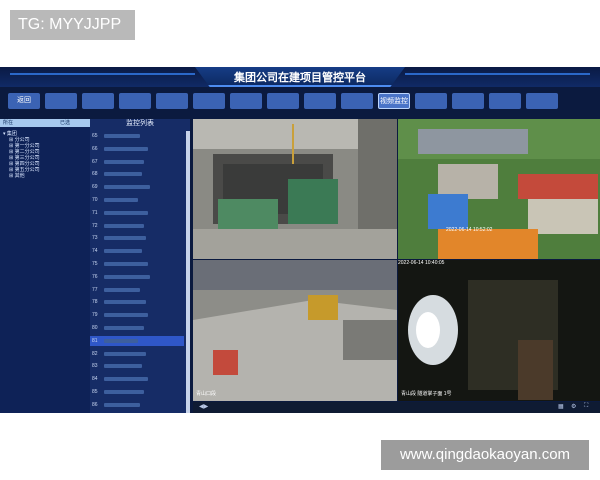 The image size is (600, 480). I want to click on camera-number: 65, so click(95, 136).